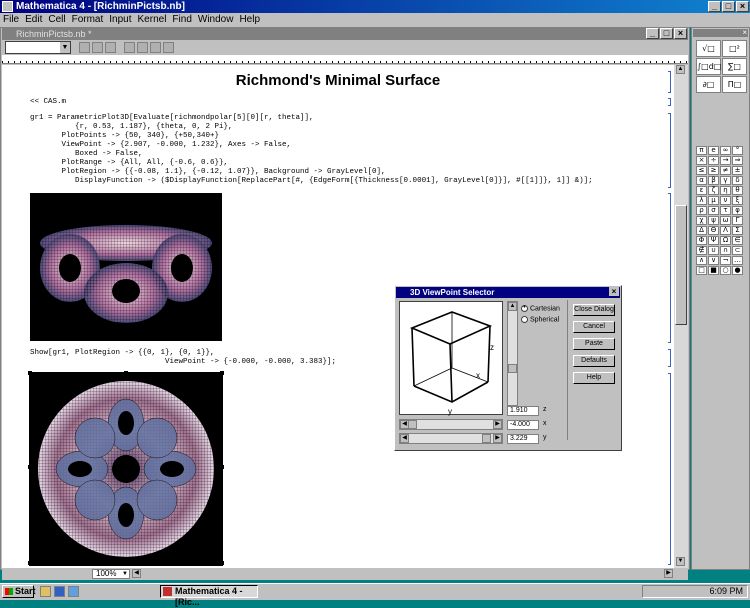 The height and width of the screenshot is (608, 750). Describe the element at coordinates (345, 59) in the screenshot. I see `ruler` at that location.